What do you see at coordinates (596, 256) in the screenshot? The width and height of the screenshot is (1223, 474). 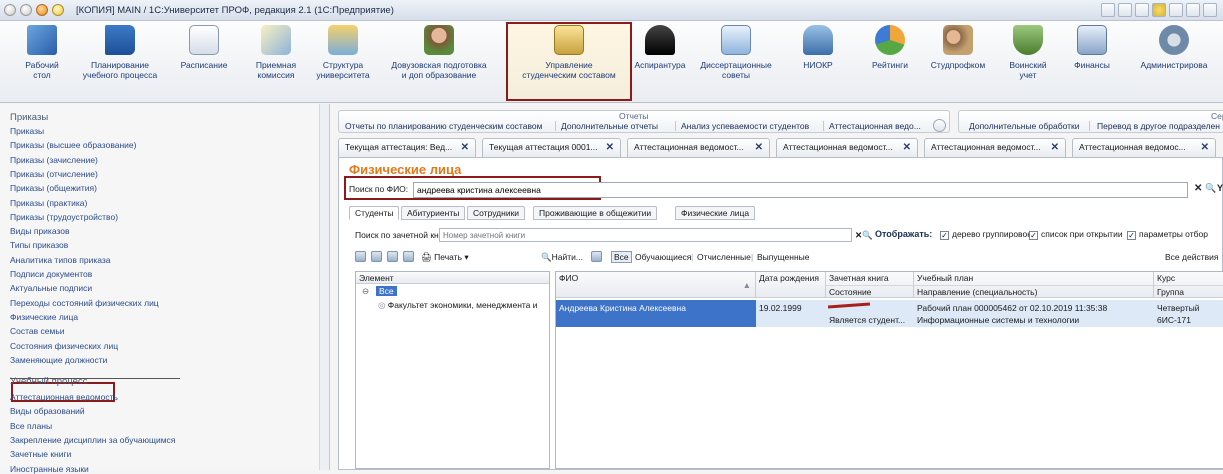 I see `cancel-search-icon` at bounding box center [596, 256].